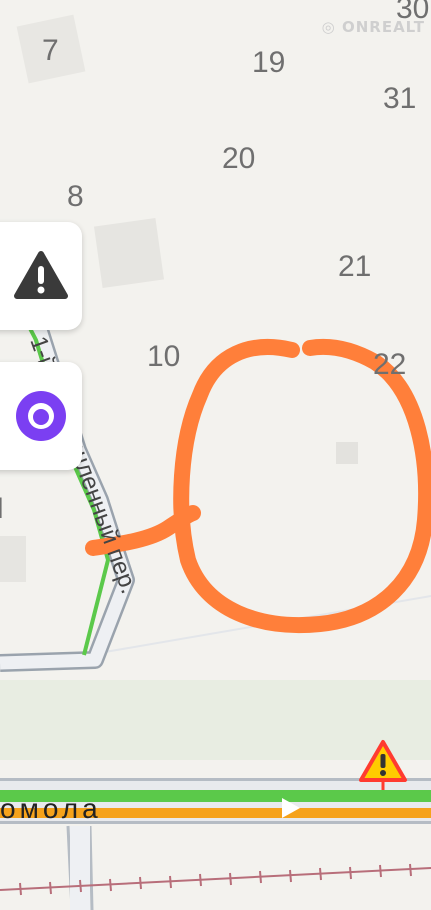 Image resolution: width=431 pixels, height=910 pixels. What do you see at coordinates (50, 50) in the screenshot?
I see `house-number: 7` at bounding box center [50, 50].